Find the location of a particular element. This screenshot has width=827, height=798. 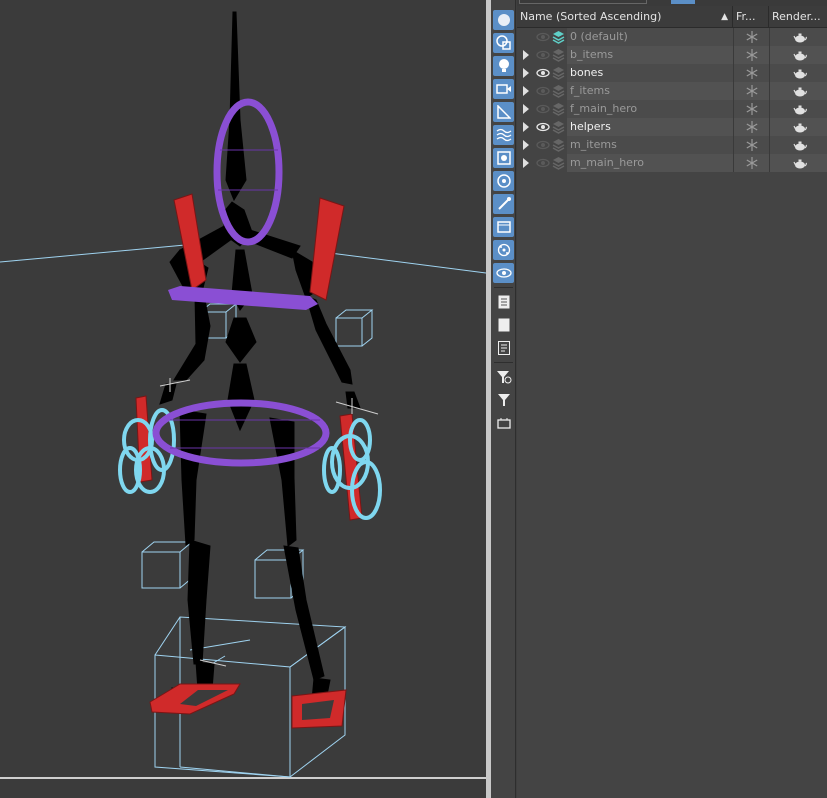

light-bulb-icon is located at coordinates (503, 66).